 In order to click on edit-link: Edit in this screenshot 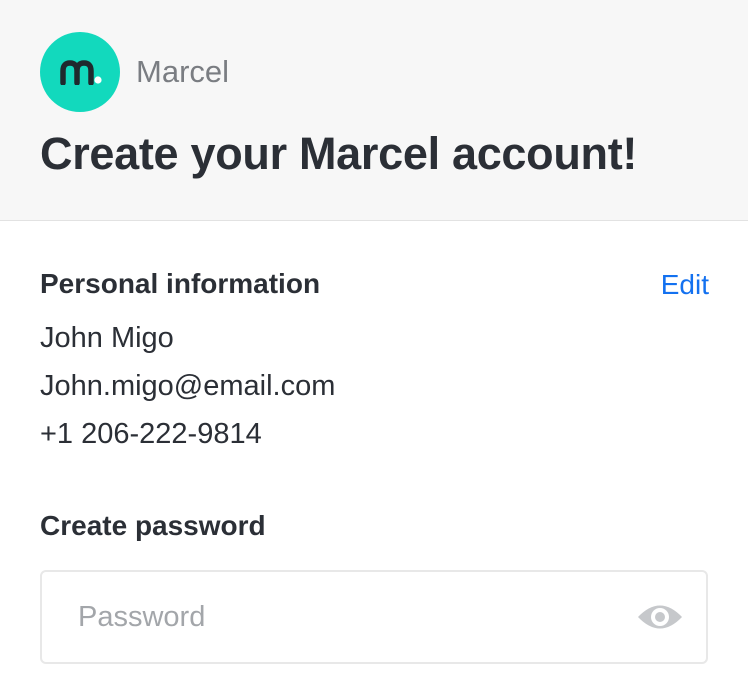, I will do `click(685, 285)`.